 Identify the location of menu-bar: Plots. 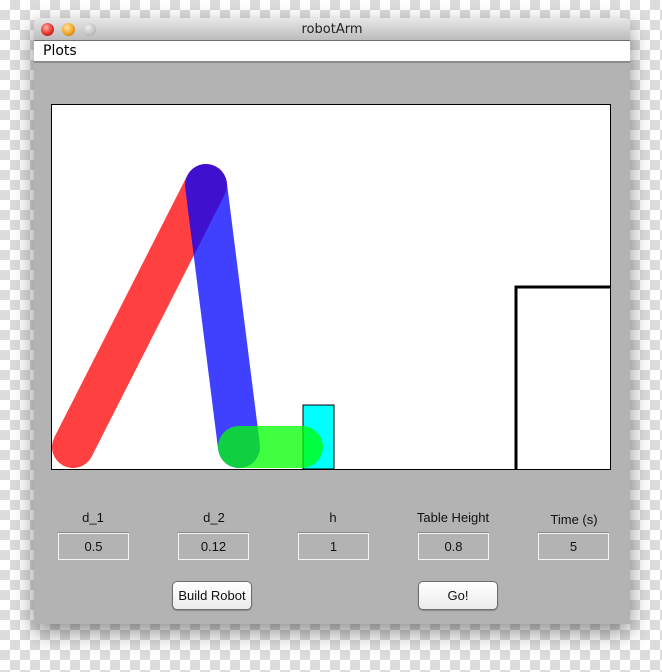
(332, 52).